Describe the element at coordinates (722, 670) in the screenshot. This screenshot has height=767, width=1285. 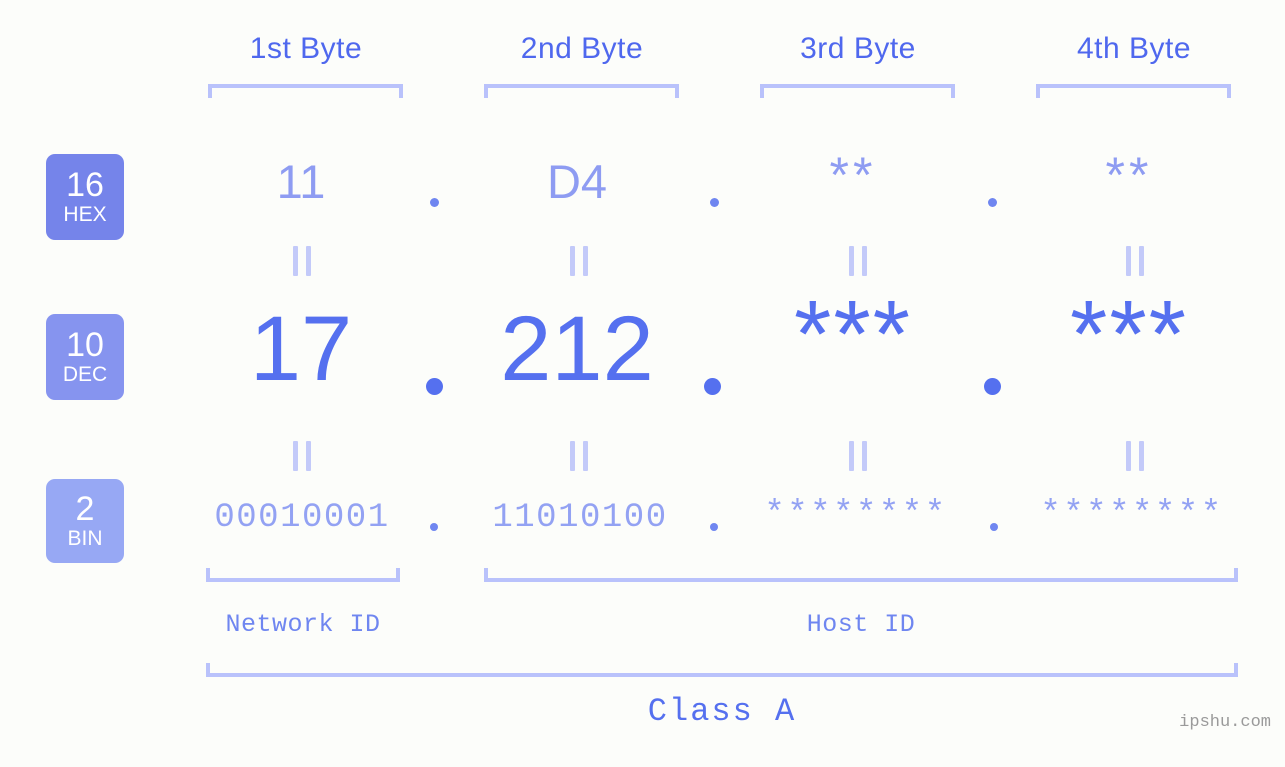
I see `class-bracket` at that location.